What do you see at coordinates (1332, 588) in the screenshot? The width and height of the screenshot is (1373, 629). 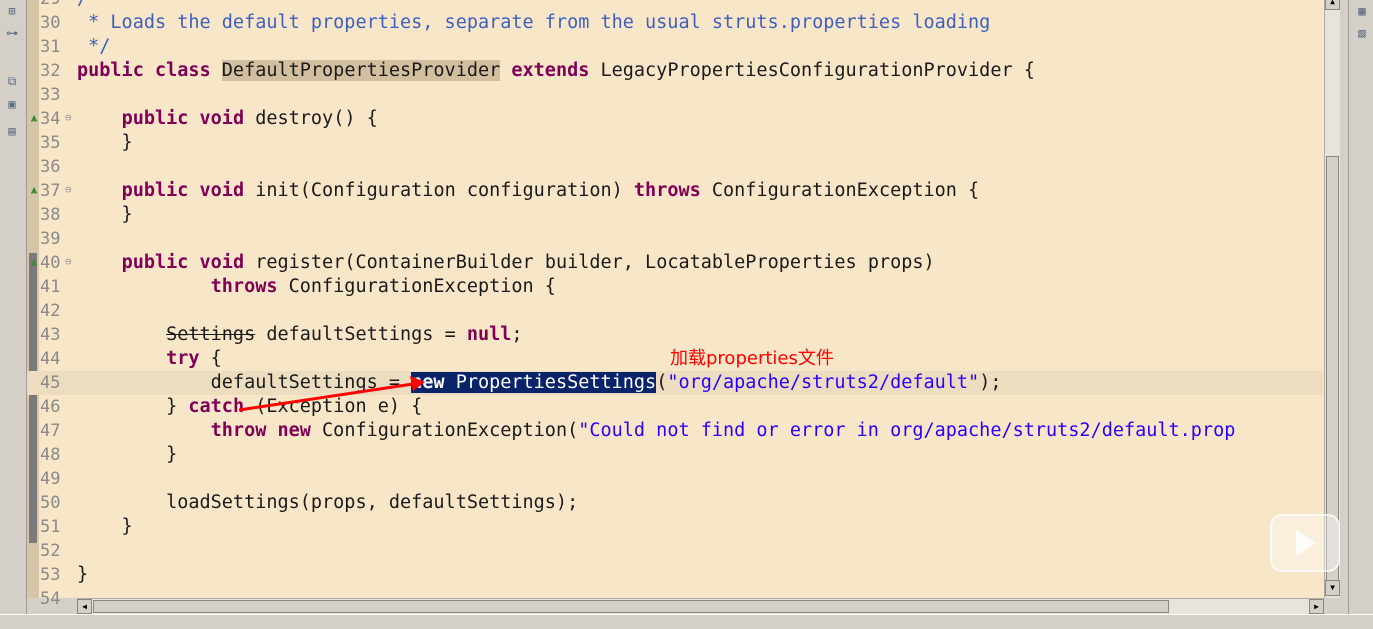 I see `scroll-down-button: ▼` at bounding box center [1332, 588].